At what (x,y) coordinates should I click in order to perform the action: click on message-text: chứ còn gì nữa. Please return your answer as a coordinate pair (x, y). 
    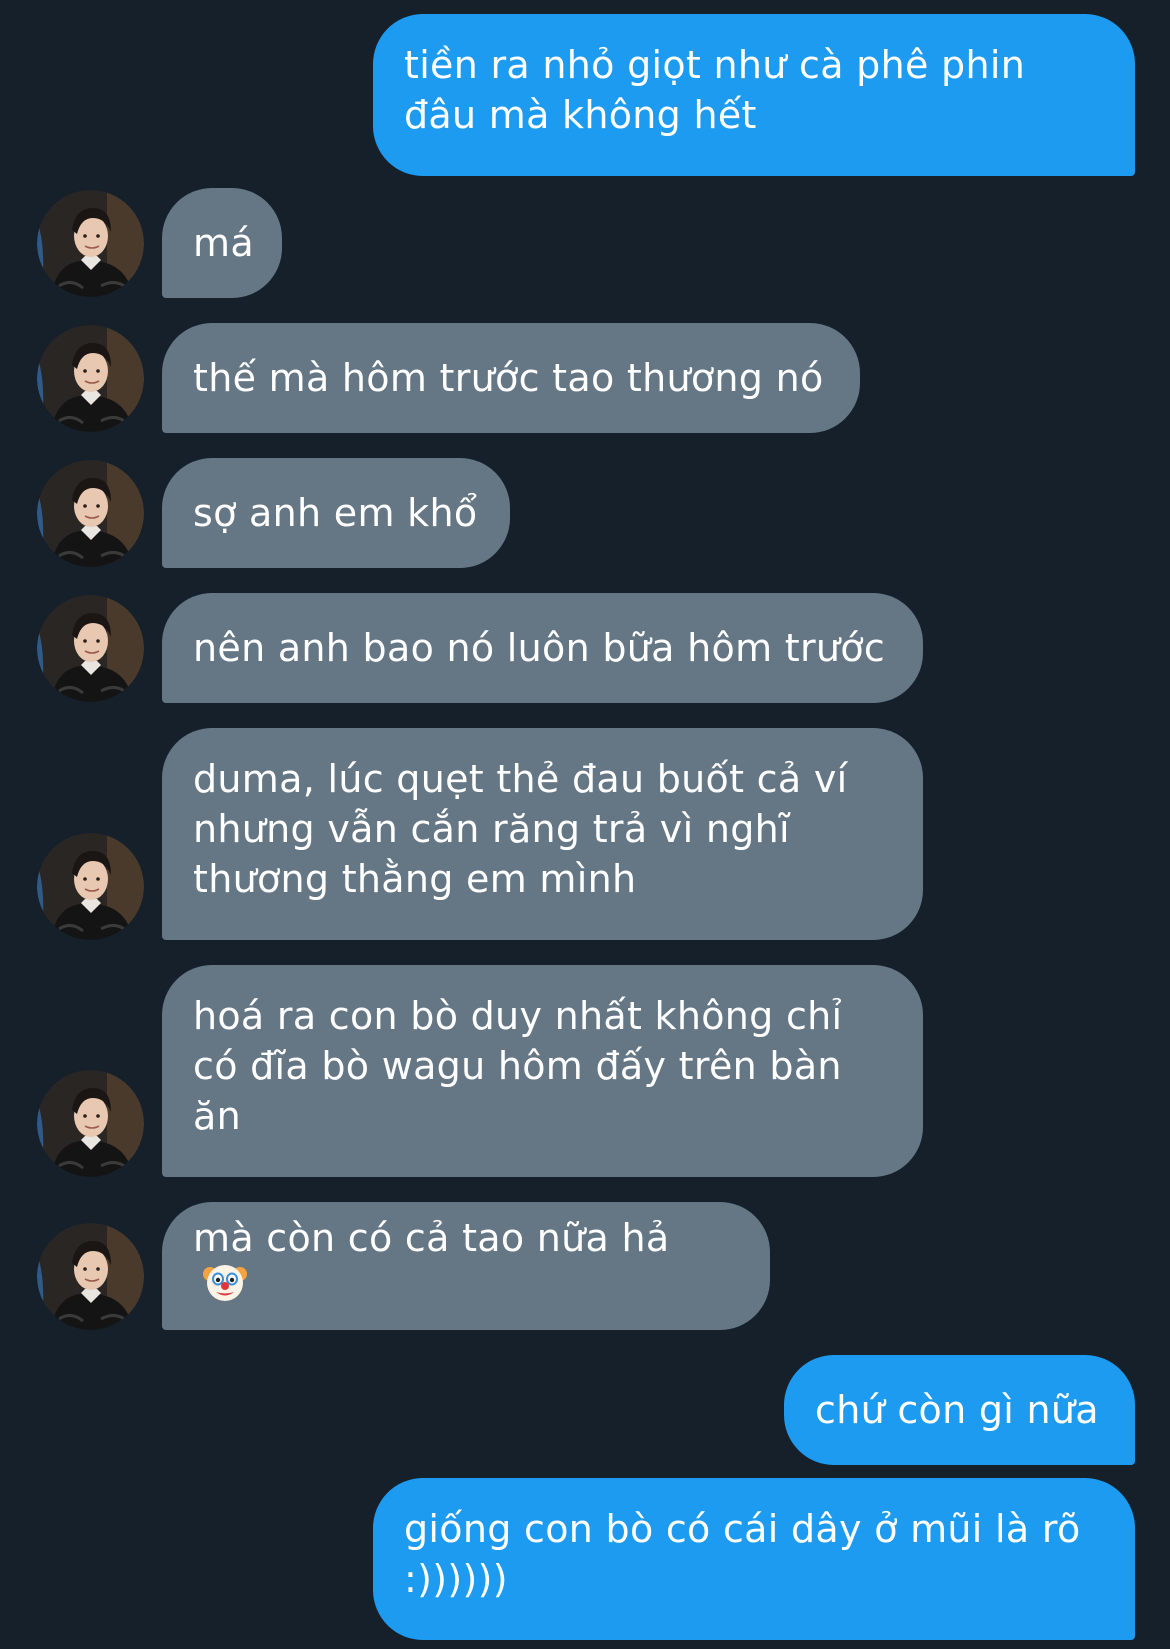
    Looking at the image, I should click on (957, 1410).